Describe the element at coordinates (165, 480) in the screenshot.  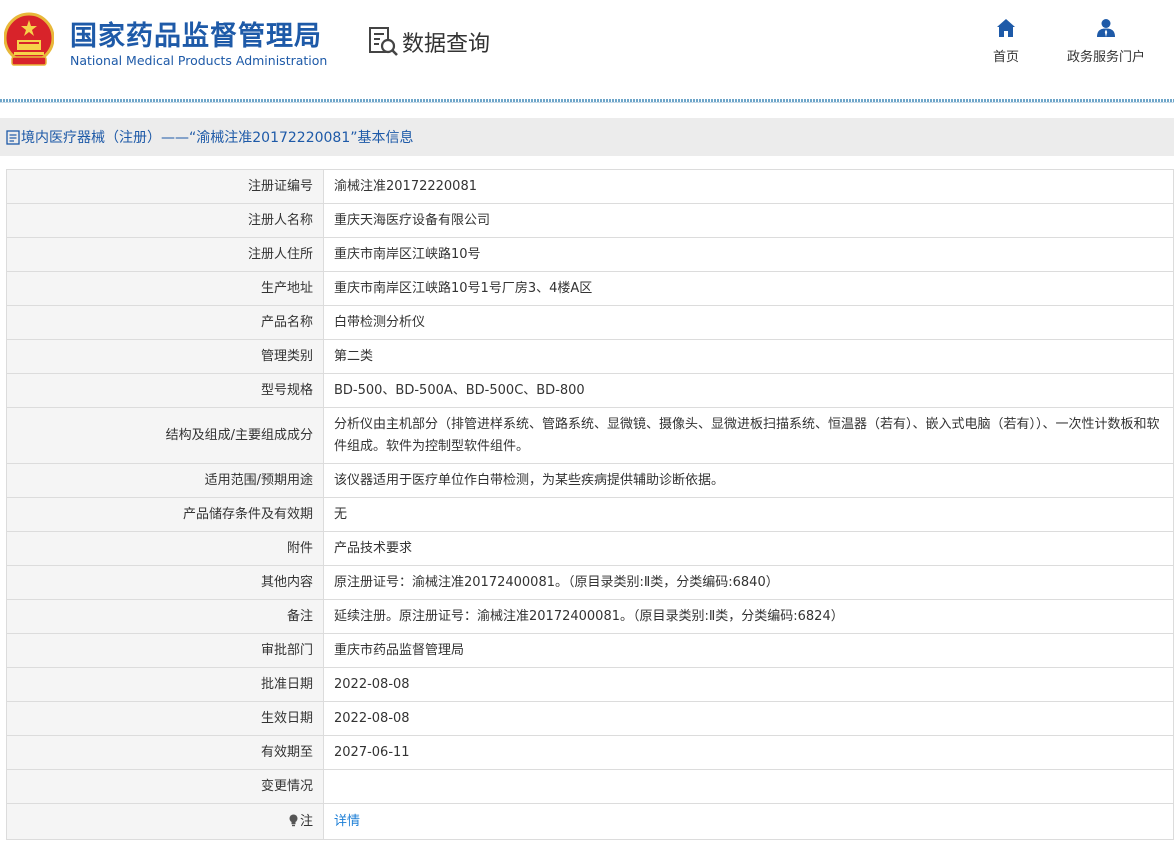
I see `row-label: 适用范围/预期用途` at that location.